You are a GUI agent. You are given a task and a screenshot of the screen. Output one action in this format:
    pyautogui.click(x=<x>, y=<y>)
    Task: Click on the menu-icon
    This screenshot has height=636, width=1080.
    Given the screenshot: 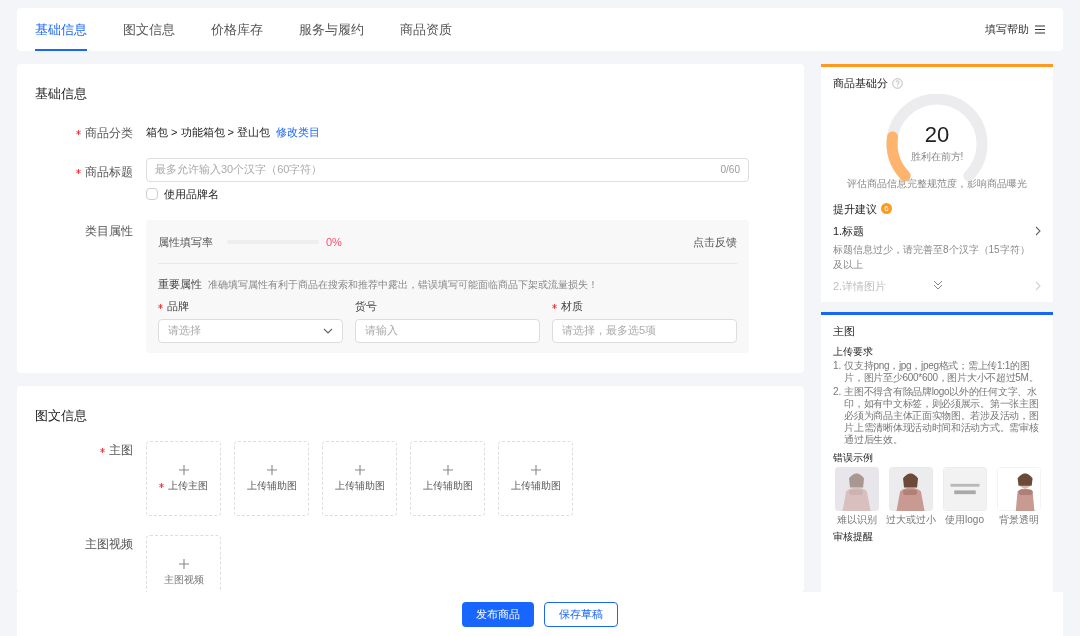 What is the action you would take?
    pyautogui.click(x=1040, y=29)
    